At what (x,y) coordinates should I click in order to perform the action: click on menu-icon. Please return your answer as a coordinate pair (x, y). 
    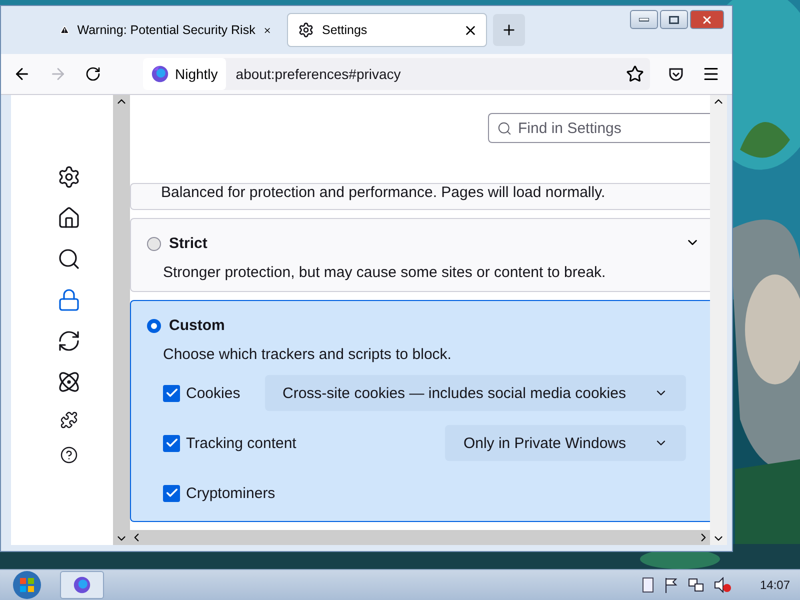
    Looking at the image, I should click on (711, 74).